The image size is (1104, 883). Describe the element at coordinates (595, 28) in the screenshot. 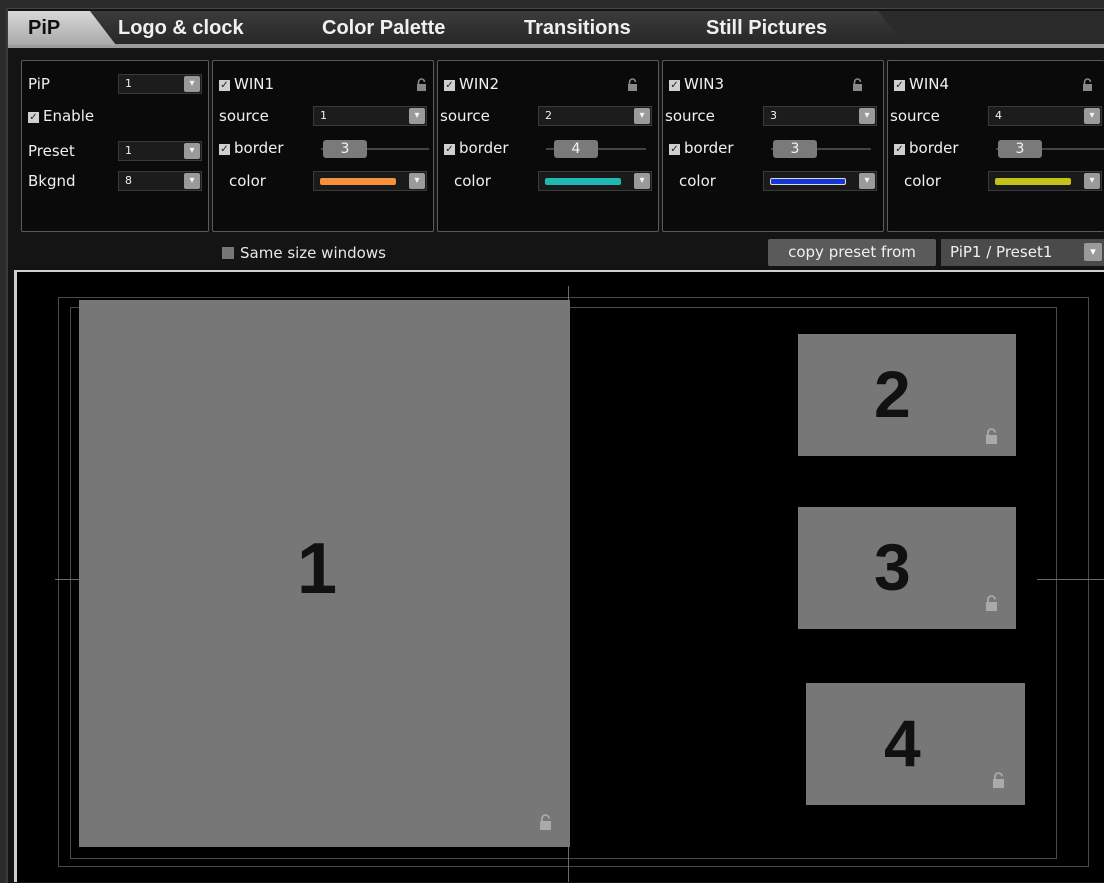

I see `tab-transitions: Transitions` at that location.